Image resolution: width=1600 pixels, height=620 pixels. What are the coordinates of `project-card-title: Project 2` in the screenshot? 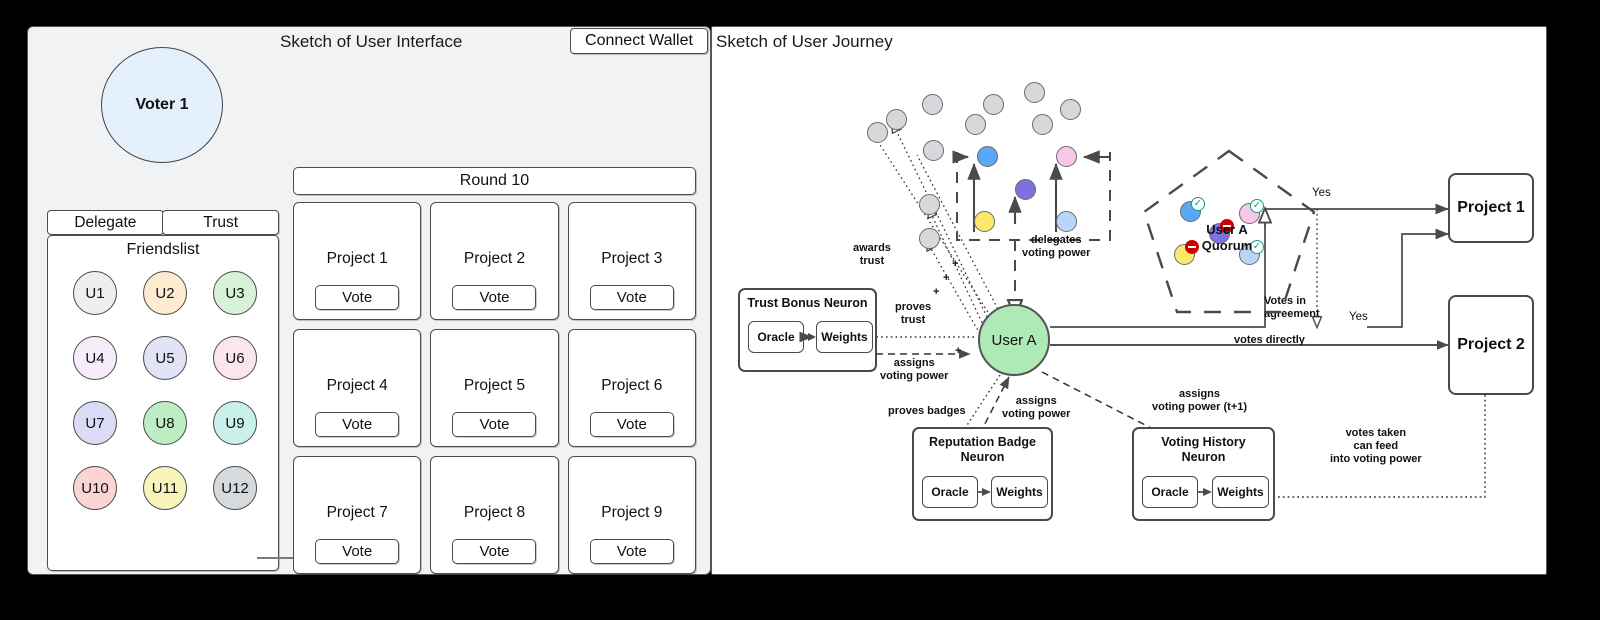 It's located at (494, 258).